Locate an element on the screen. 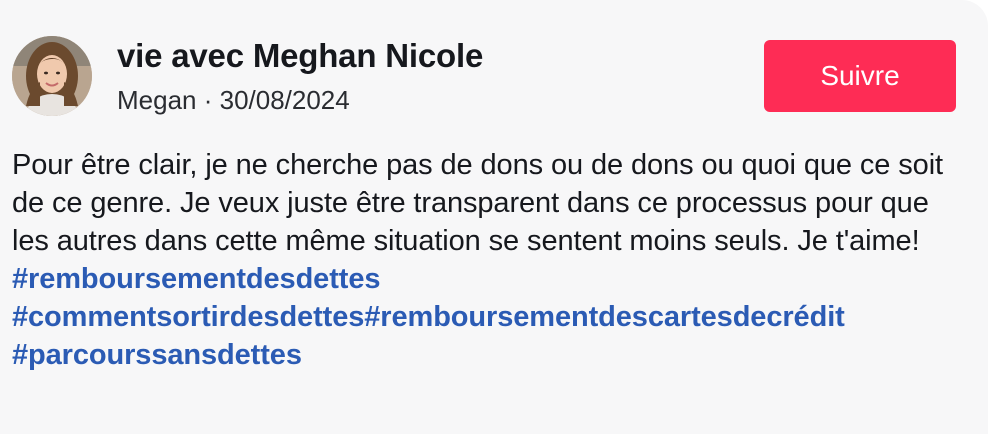 This screenshot has width=998, height=434. hashtag-link: #remboursementdesdettes is located at coordinates (196, 279).